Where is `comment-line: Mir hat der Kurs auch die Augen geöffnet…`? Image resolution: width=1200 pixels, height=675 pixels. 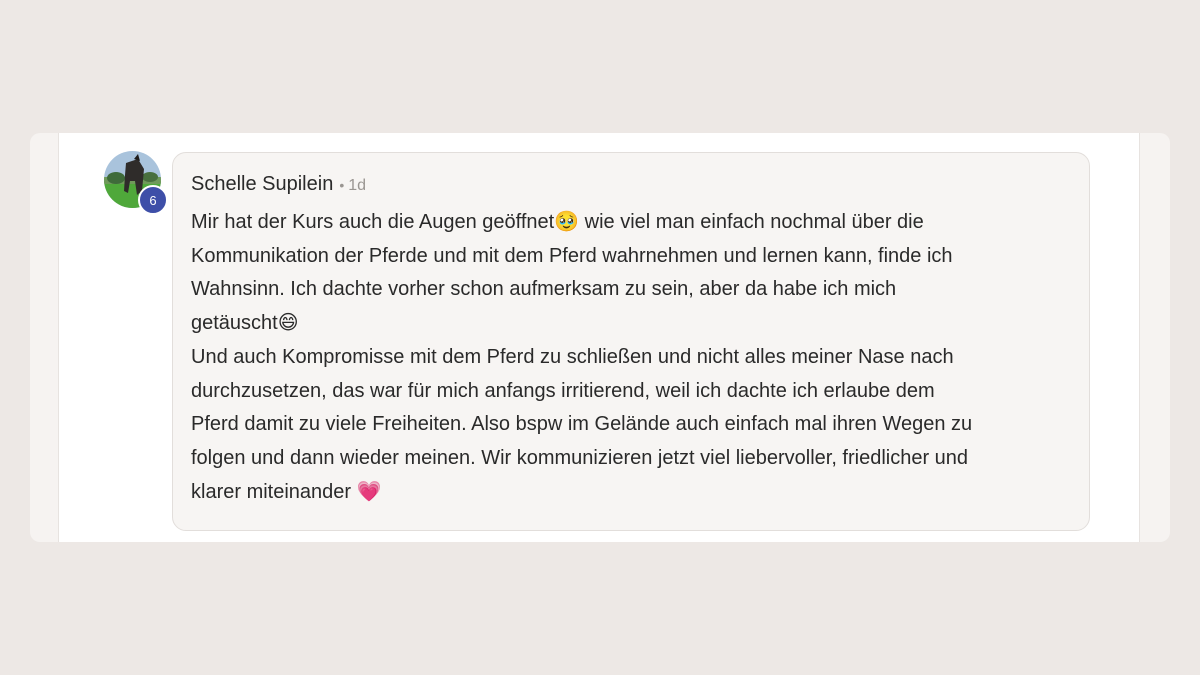
comment-line: Mir hat der Kurs auch die Augen geöffnet… is located at coordinates (557, 222).